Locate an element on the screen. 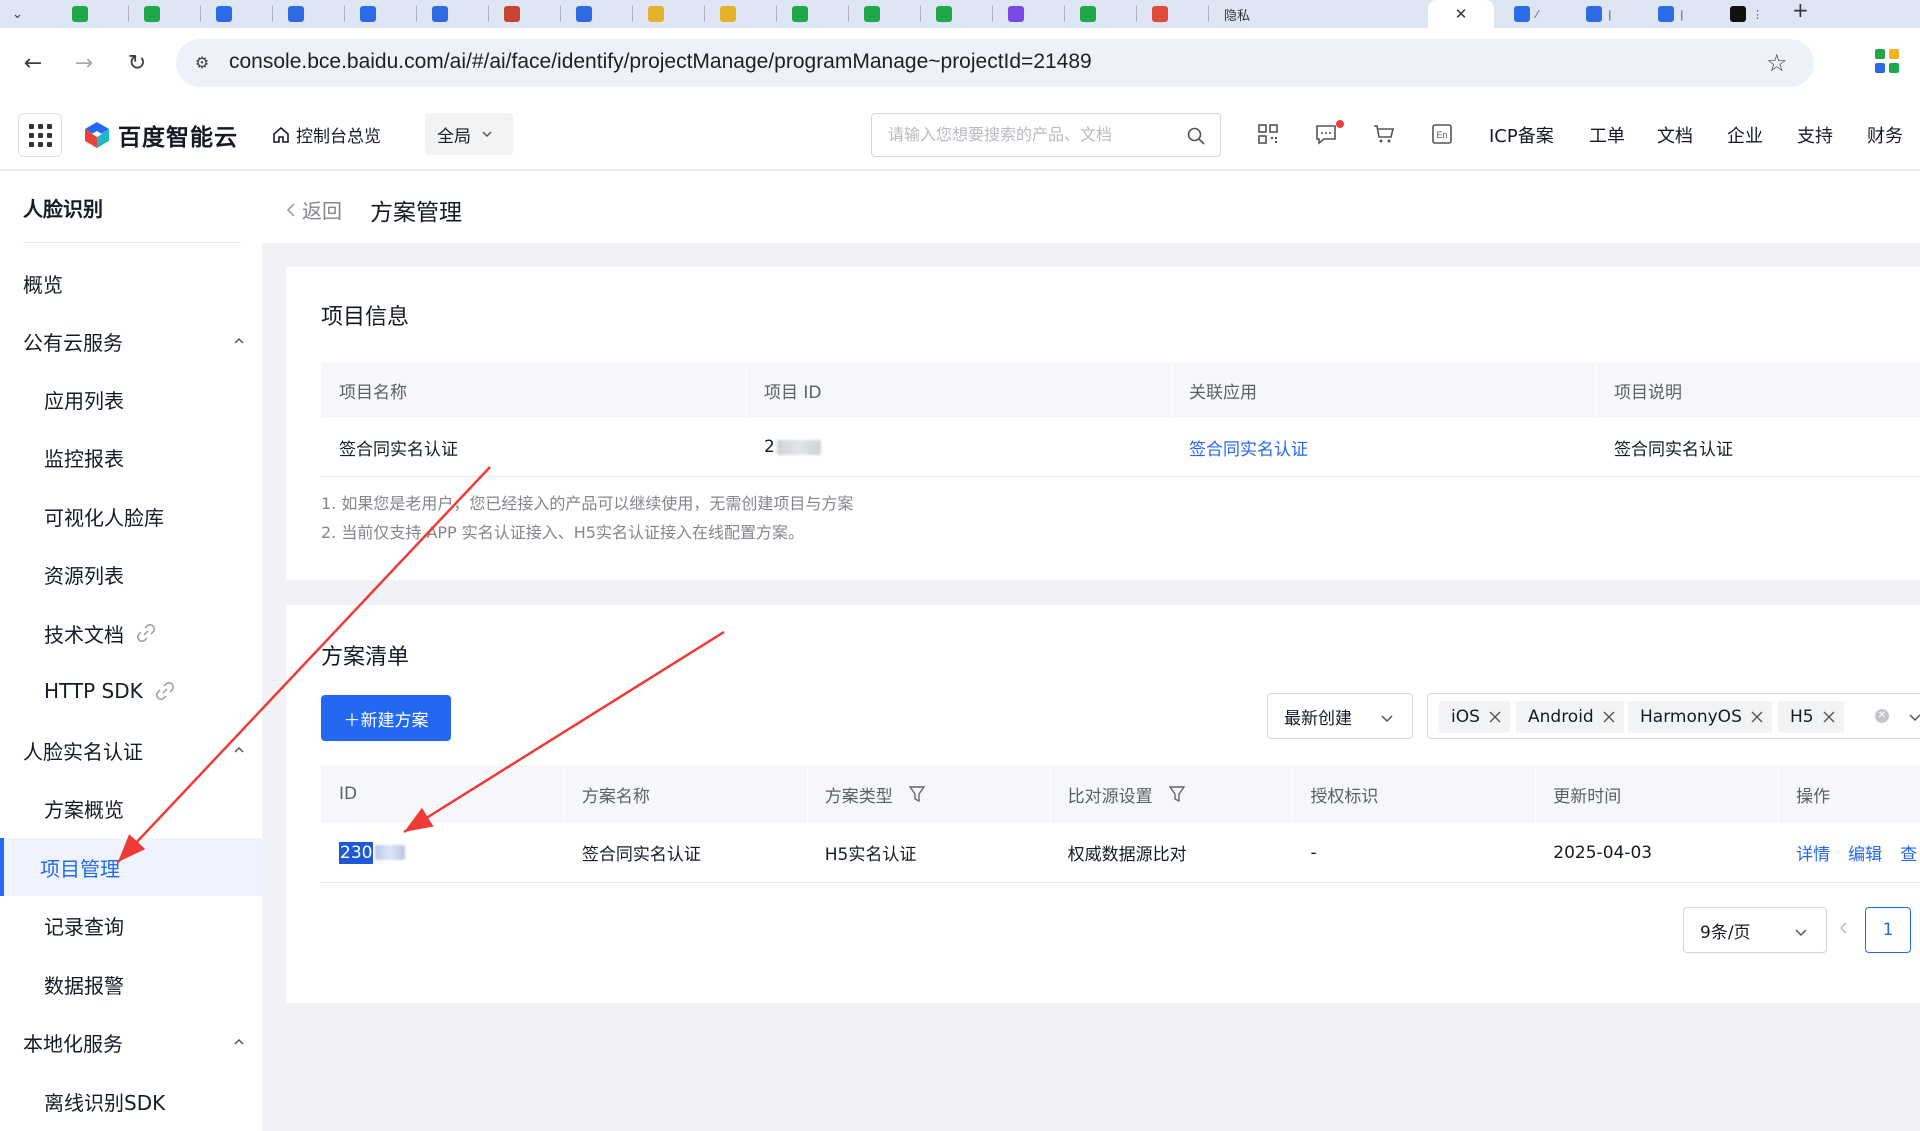 Image resolution: width=1920 pixels, height=1131 pixels. sidebar-item-resources: 资源列表 is located at coordinates (131, 574).